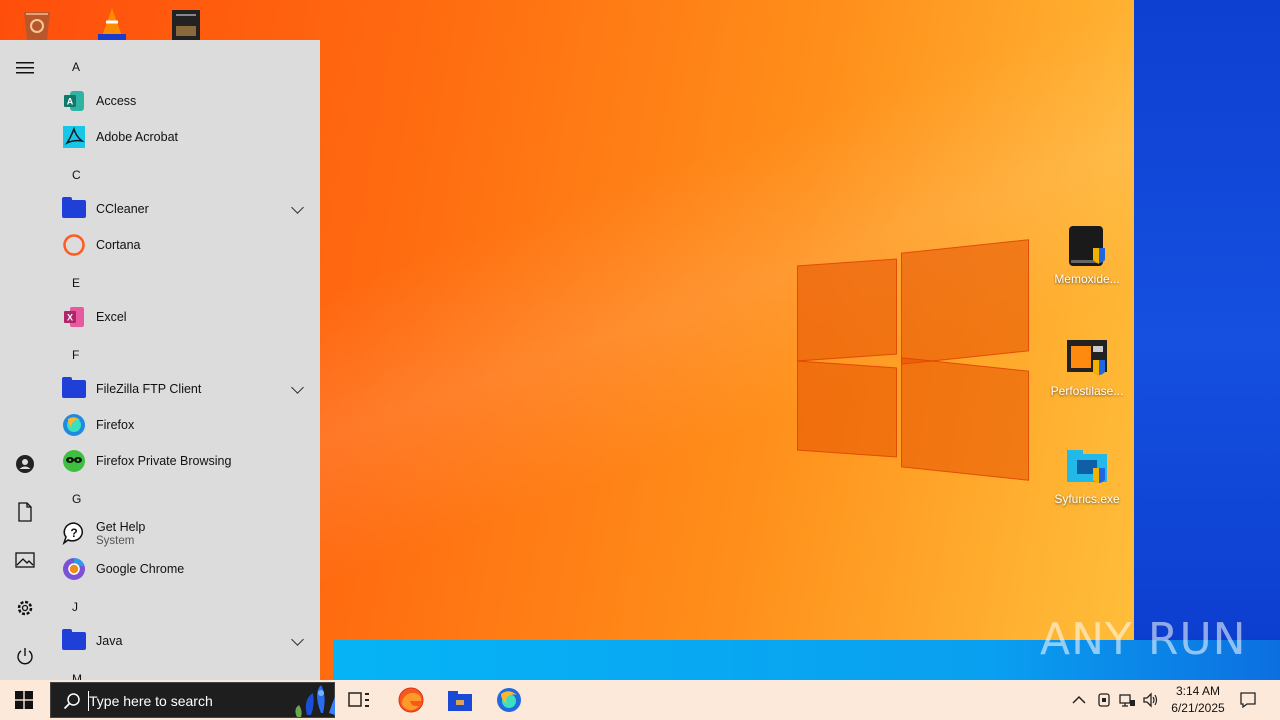  What do you see at coordinates (71, 701) in the screenshot?
I see `search-icon` at bounding box center [71, 701].